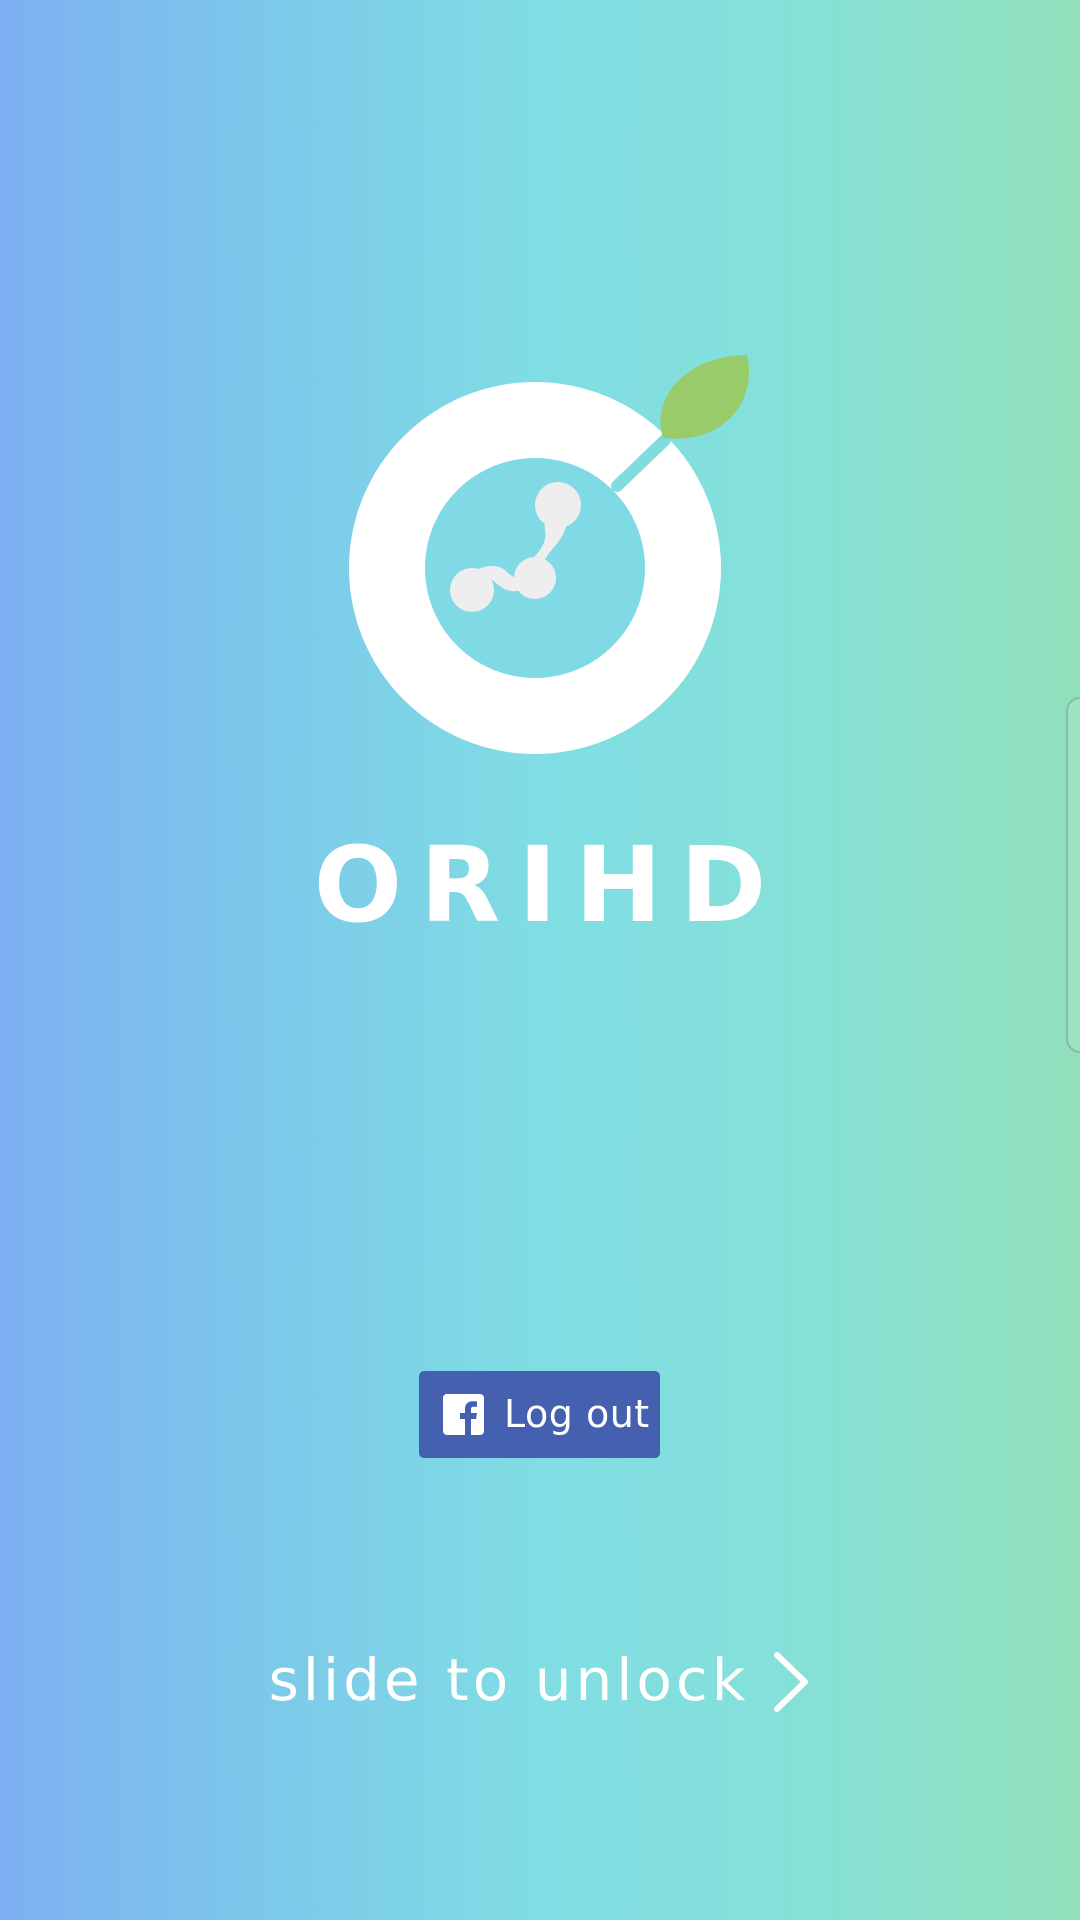  Describe the element at coordinates (1073, 875) in the screenshot. I see `edge-panel-handle` at that location.